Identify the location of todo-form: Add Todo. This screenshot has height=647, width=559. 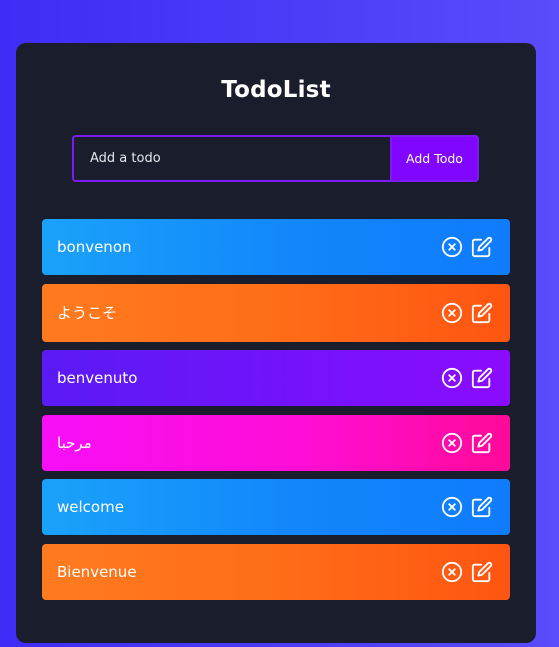
(275, 158).